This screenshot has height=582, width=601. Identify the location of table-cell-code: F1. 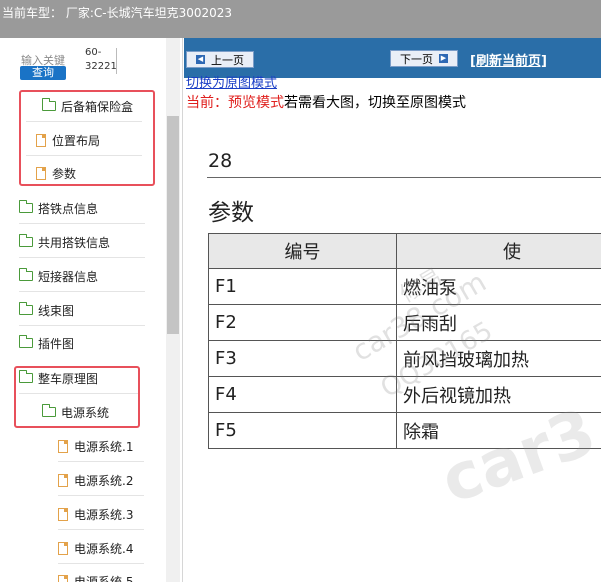
(302, 286).